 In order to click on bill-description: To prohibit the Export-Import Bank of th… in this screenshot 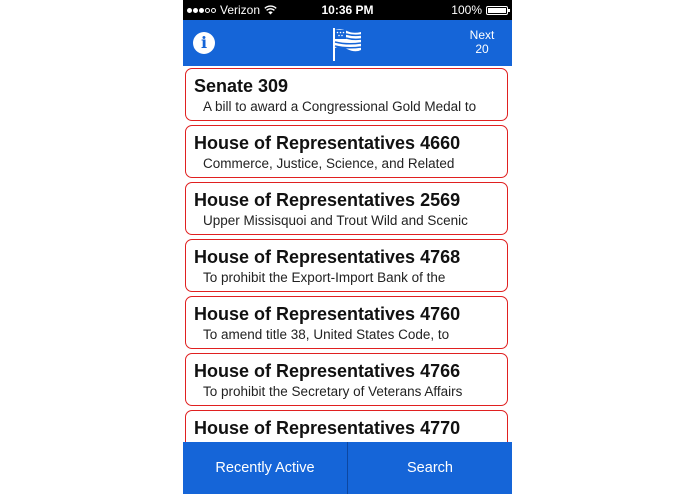, I will do `click(324, 277)`.